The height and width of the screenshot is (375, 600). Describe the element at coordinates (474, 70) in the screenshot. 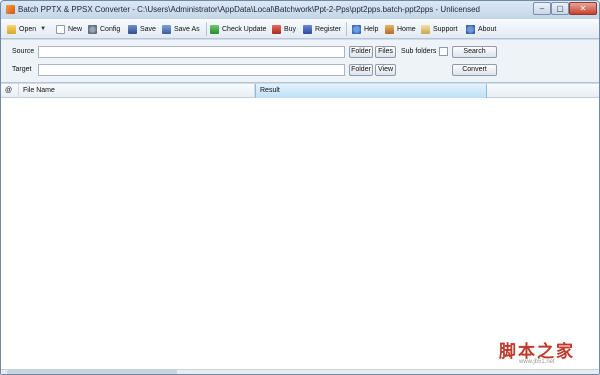

I see `convert-button: Convert` at that location.